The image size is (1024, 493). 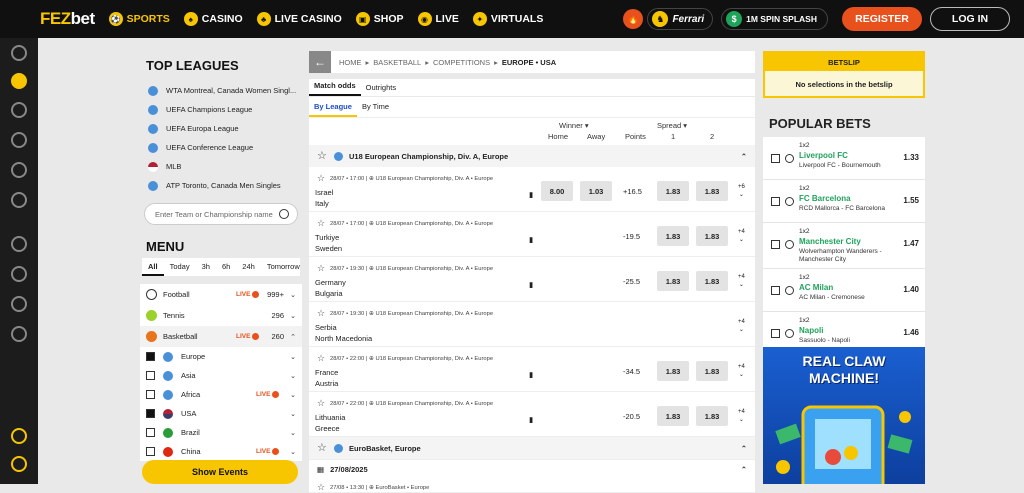 I want to click on nav-sports: ⚽ SPORTS, so click(x=139, y=19).